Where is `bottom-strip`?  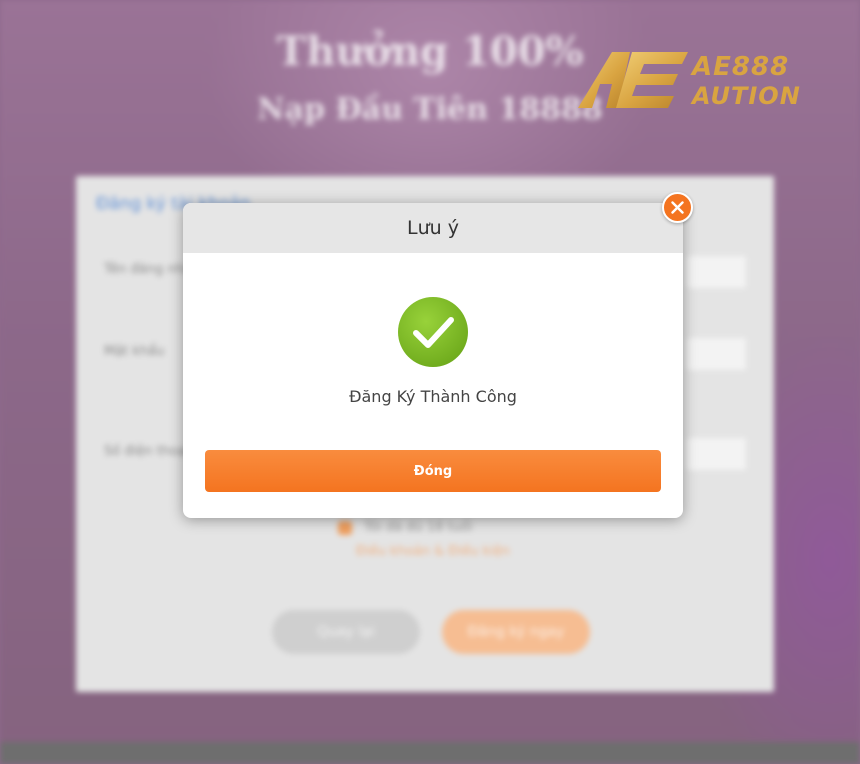
bottom-strip is located at coordinates (430, 753).